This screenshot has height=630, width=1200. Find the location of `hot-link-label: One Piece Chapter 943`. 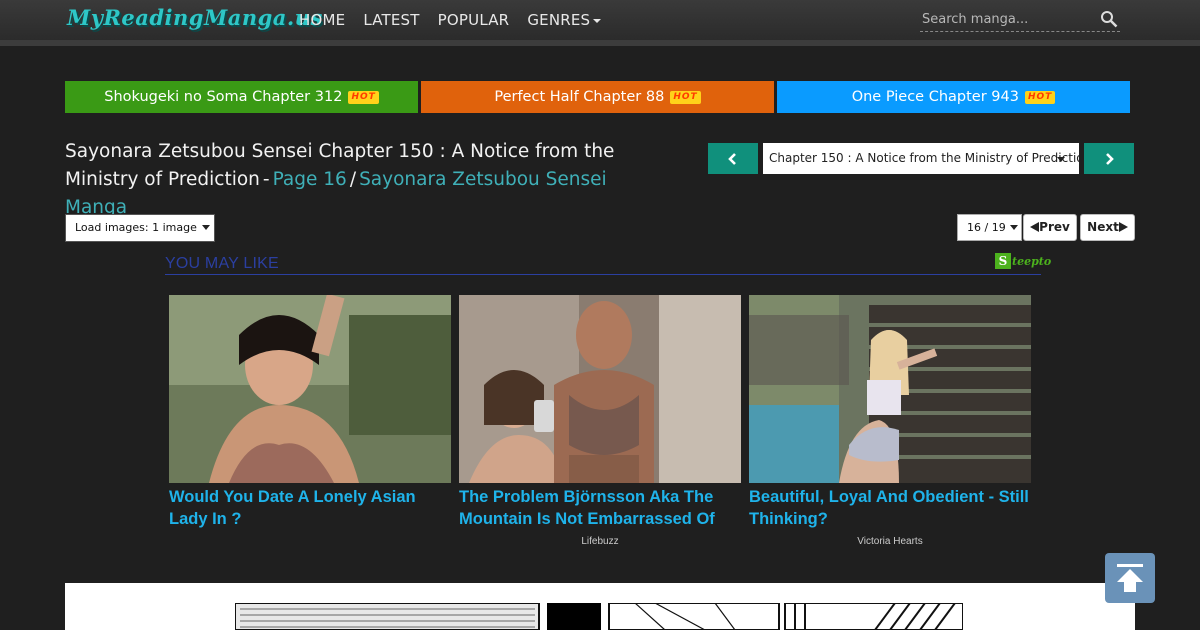

hot-link-label: One Piece Chapter 943 is located at coordinates (935, 97).